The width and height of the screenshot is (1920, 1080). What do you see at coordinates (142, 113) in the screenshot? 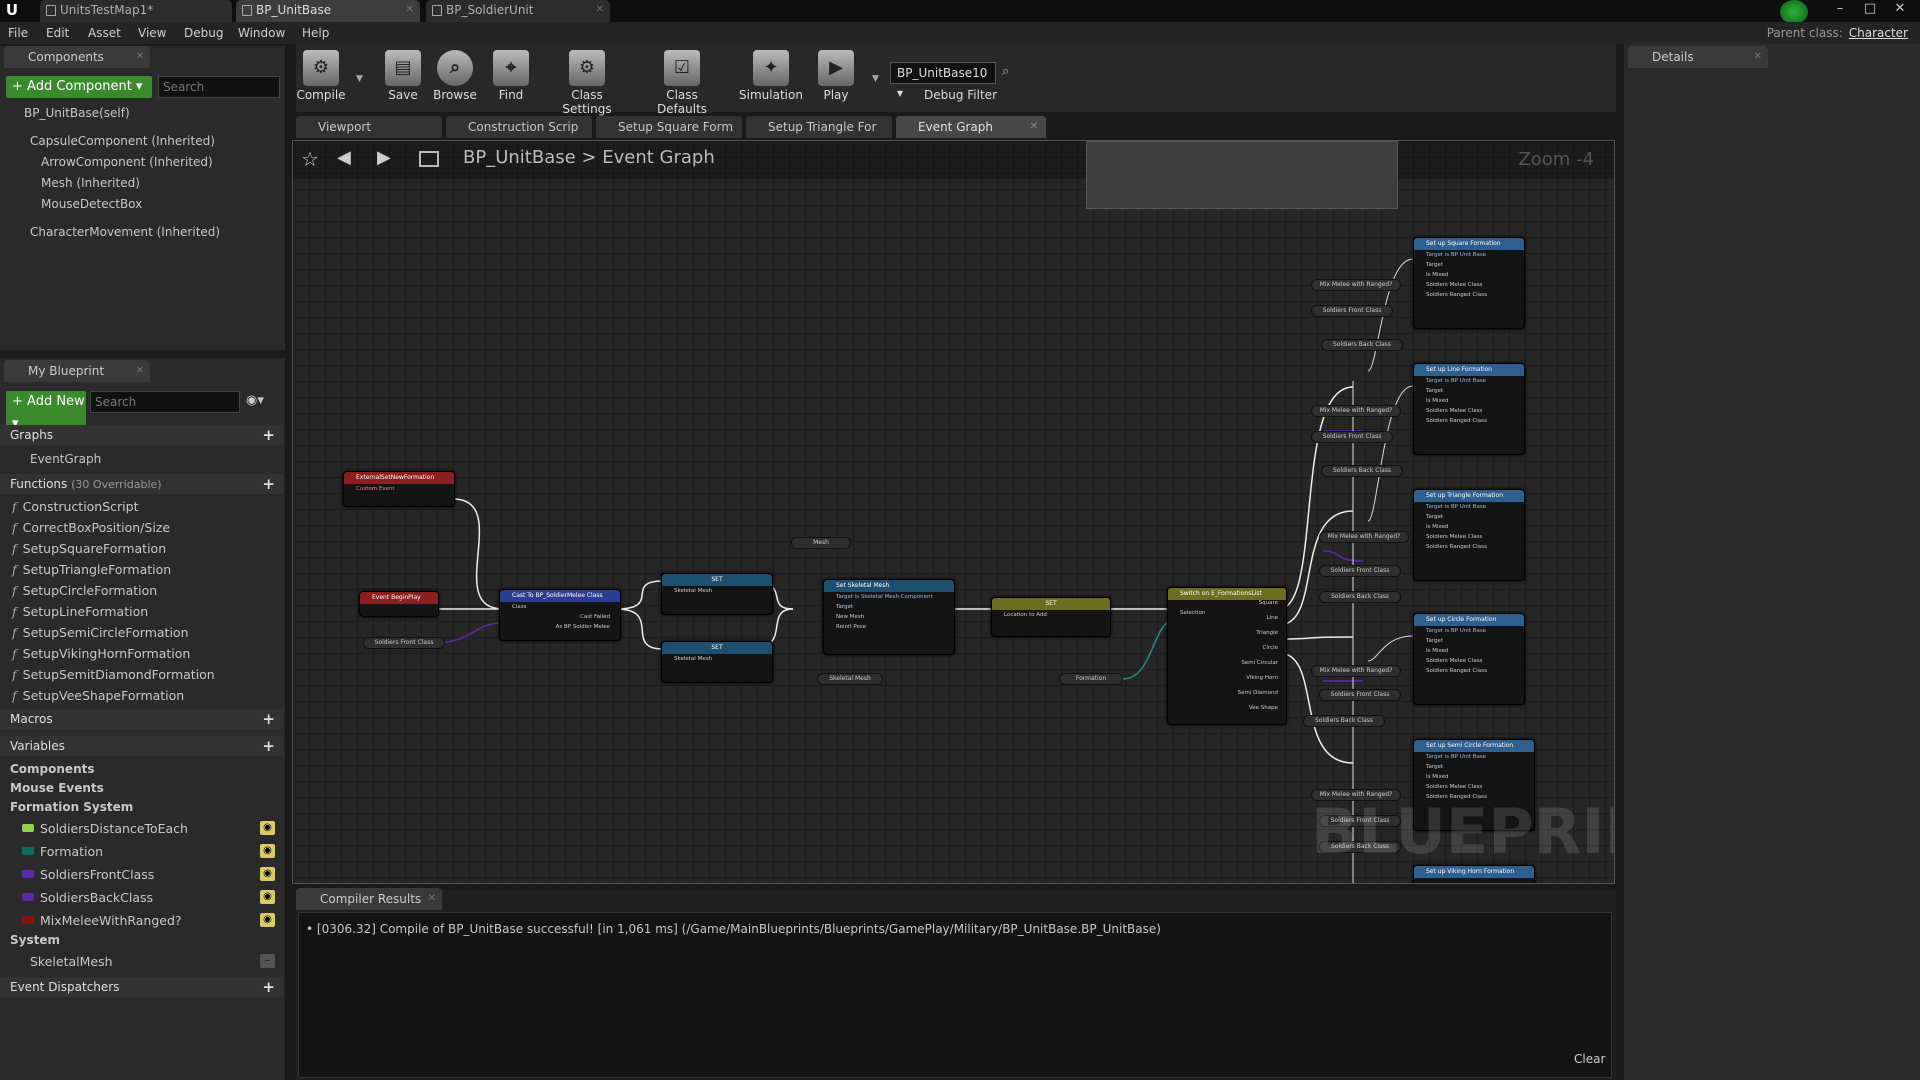
I see `component-self: BP_UnitBase(self)` at bounding box center [142, 113].